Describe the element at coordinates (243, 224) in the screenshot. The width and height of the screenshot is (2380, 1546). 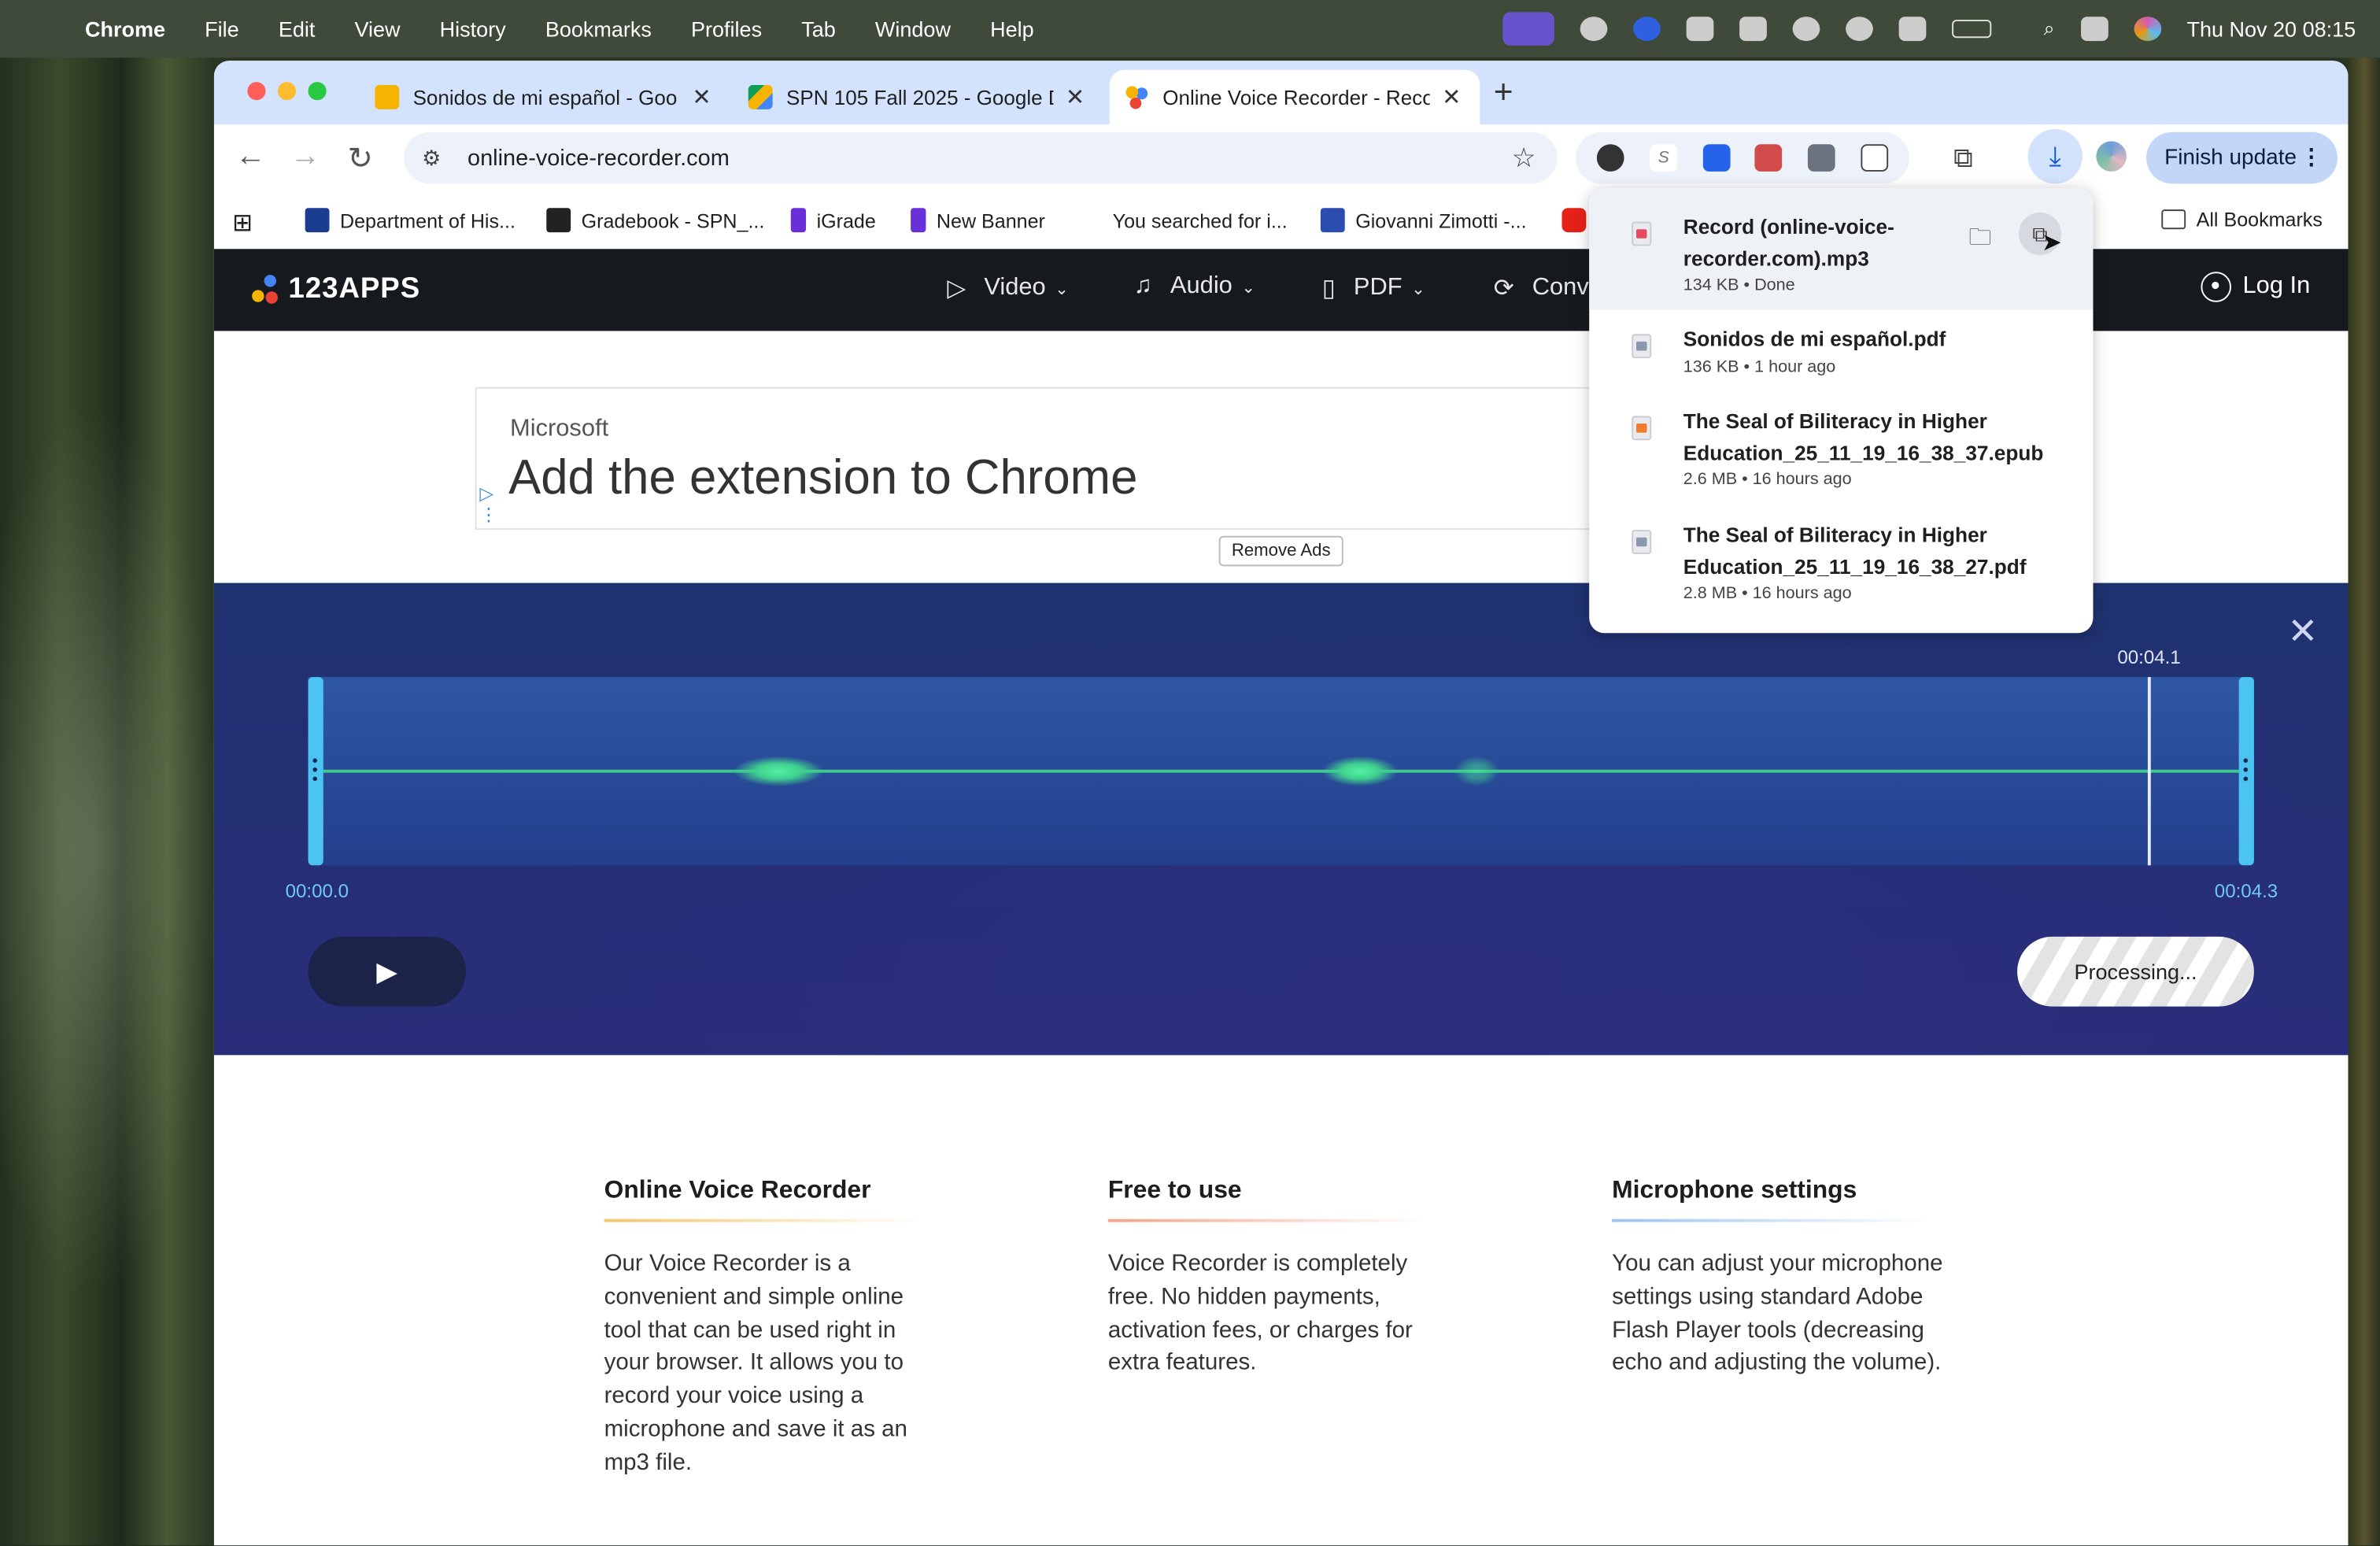
I see `apps-grid-icon: ⊞` at that location.